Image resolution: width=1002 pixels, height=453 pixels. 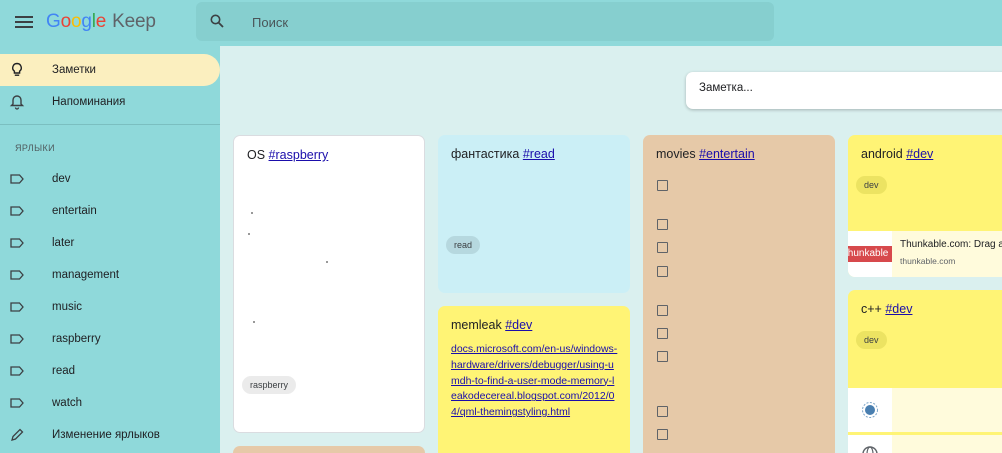 I want to click on take-note-input, so click(x=844, y=88).